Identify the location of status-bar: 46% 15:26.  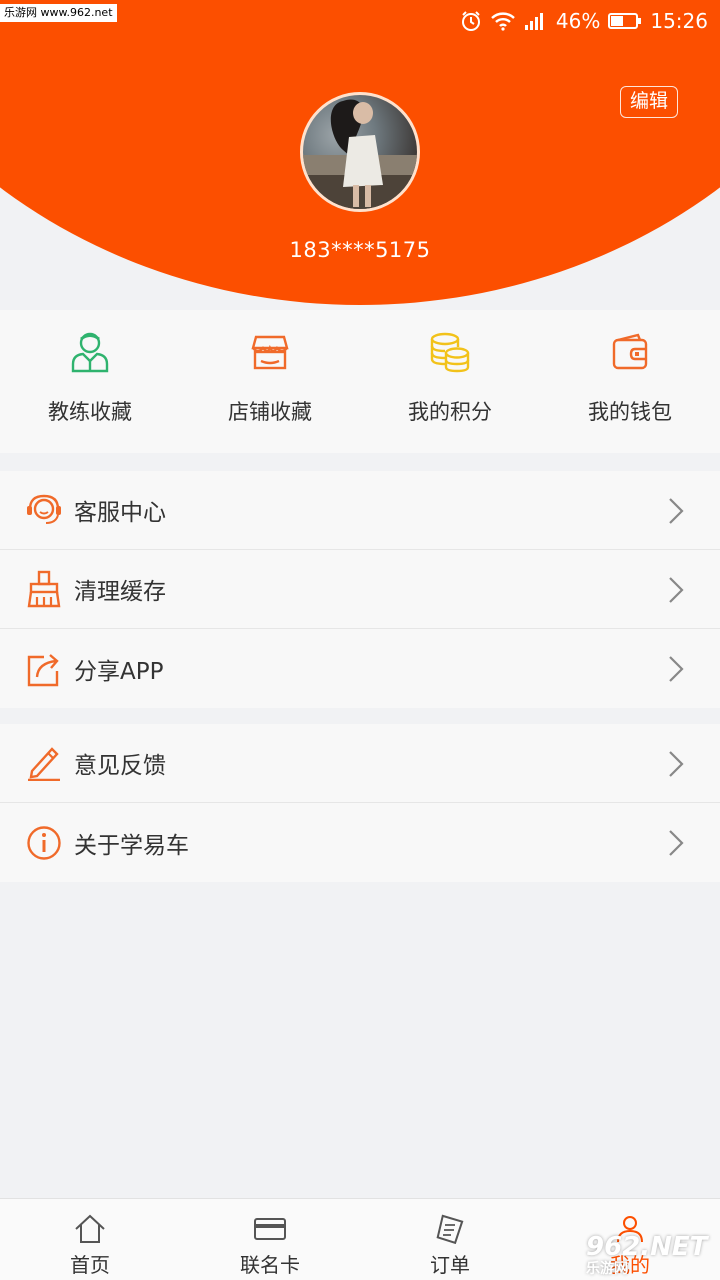
(584, 21).